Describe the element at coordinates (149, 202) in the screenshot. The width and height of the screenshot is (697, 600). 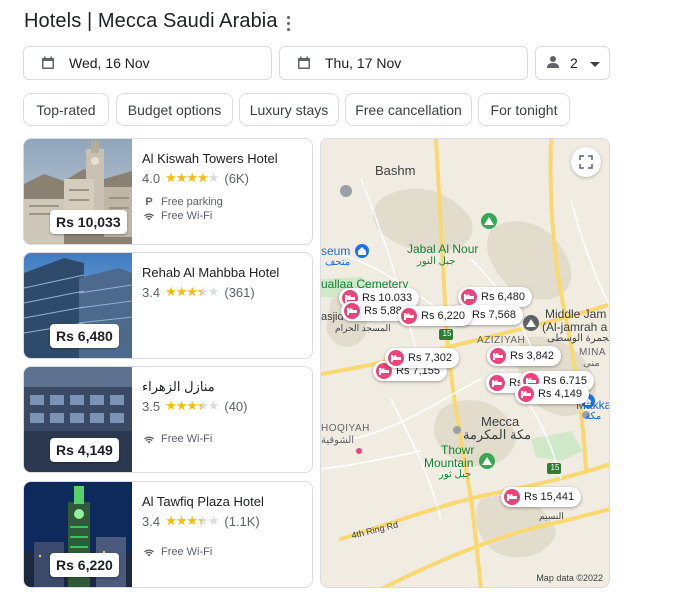
I see `parking-icon: P` at that location.